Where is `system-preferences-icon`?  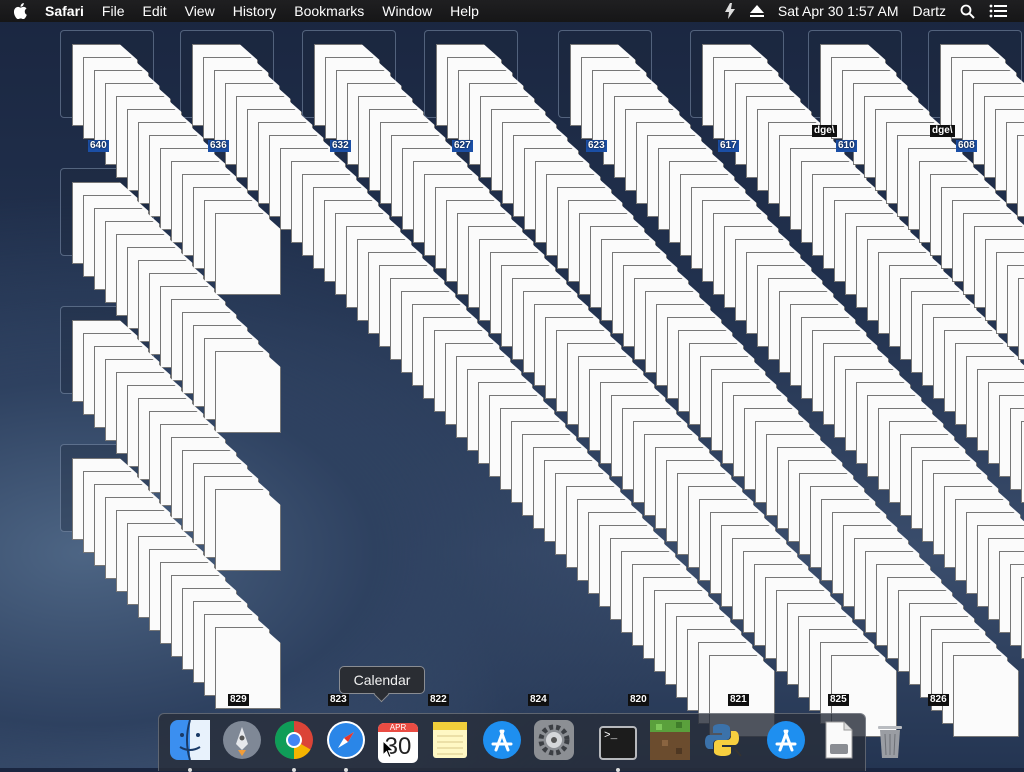 system-preferences-icon is located at coordinates (554, 742).